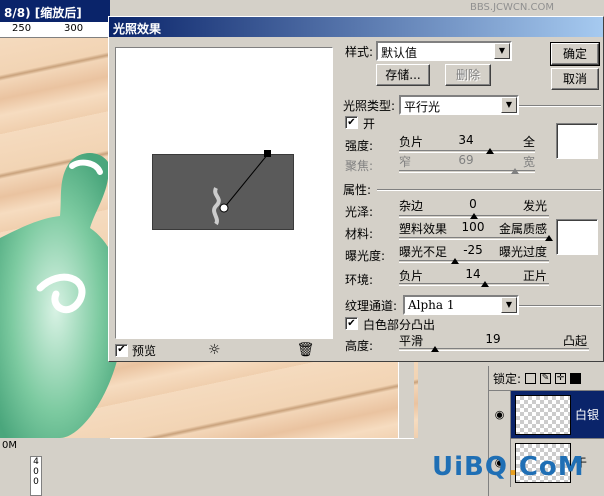  What do you see at coordinates (359, 234) in the screenshot?
I see `material-label: 材料:` at bounding box center [359, 234].